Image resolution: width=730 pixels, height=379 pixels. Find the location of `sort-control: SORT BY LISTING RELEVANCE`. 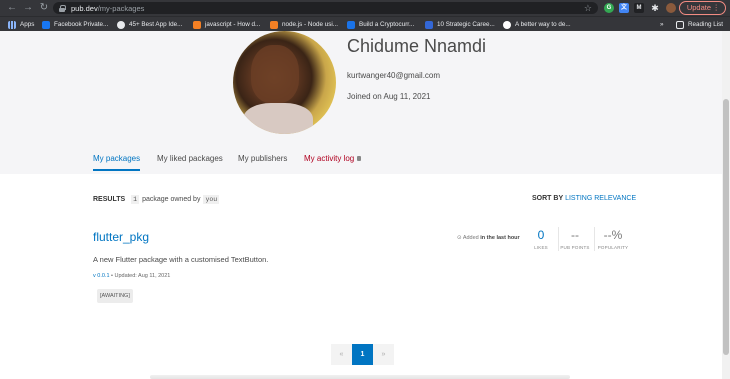

sort-control: SORT BY LISTING RELEVANCE is located at coordinates (584, 198).